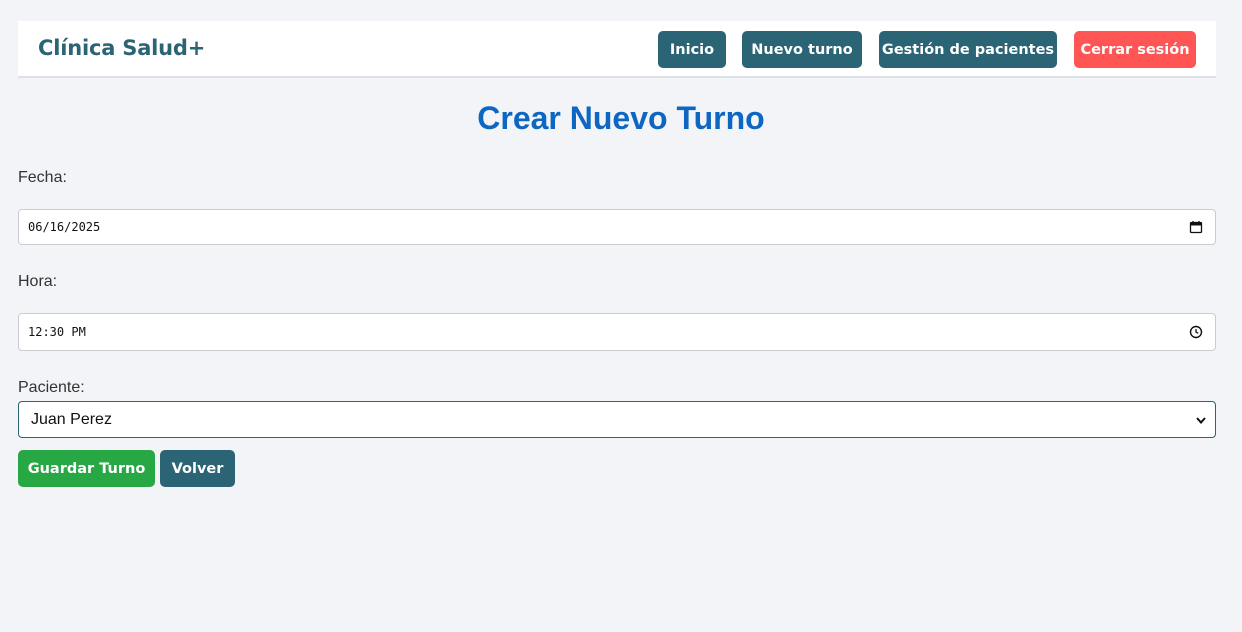 Image resolution: width=1242 pixels, height=632 pixels. Describe the element at coordinates (64, 227) in the screenshot. I see `fecha-value: 06/16/2025` at that location.